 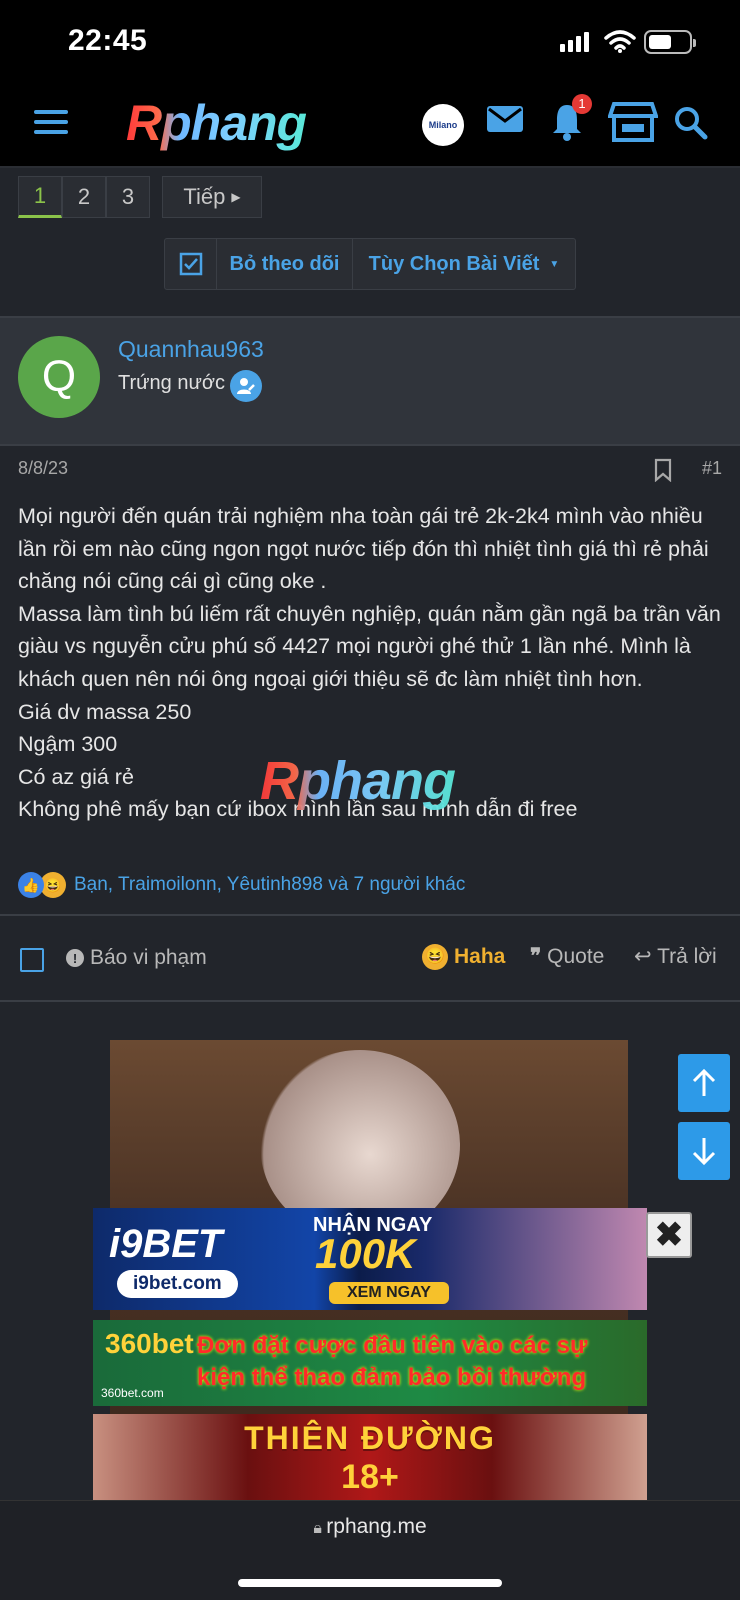 What do you see at coordinates (358, 781) in the screenshot?
I see `image-watermark: Rphang` at bounding box center [358, 781].